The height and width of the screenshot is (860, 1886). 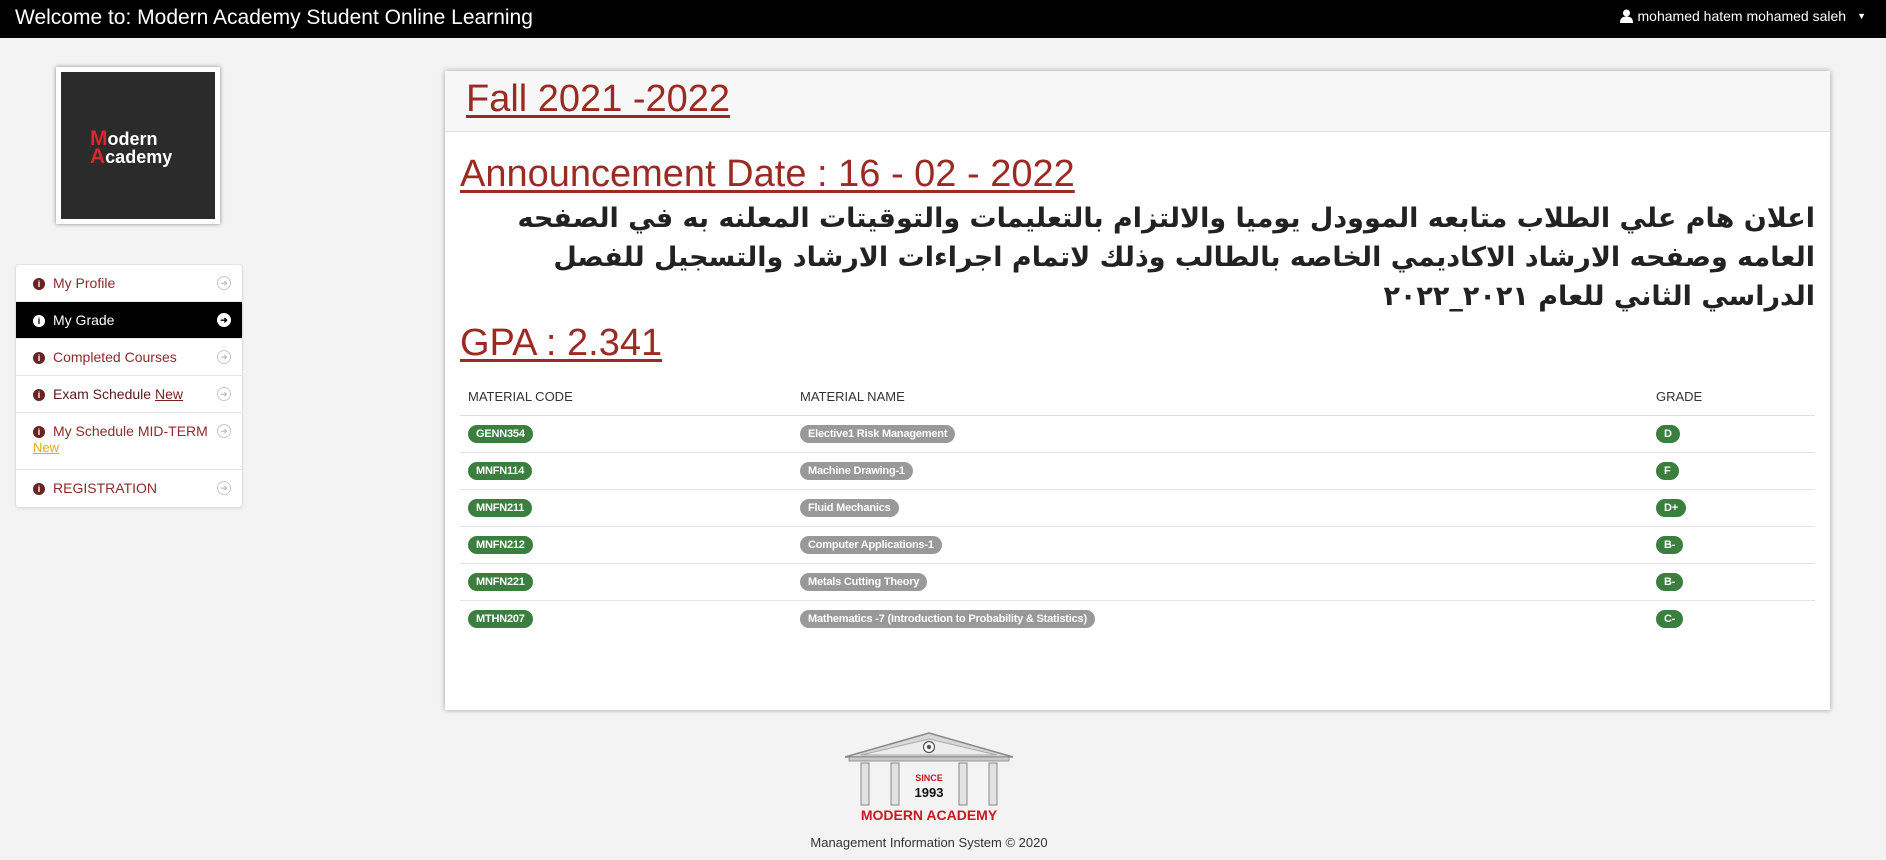 I want to click on material-name-badge: Metals Cutting Theory, so click(x=864, y=581).